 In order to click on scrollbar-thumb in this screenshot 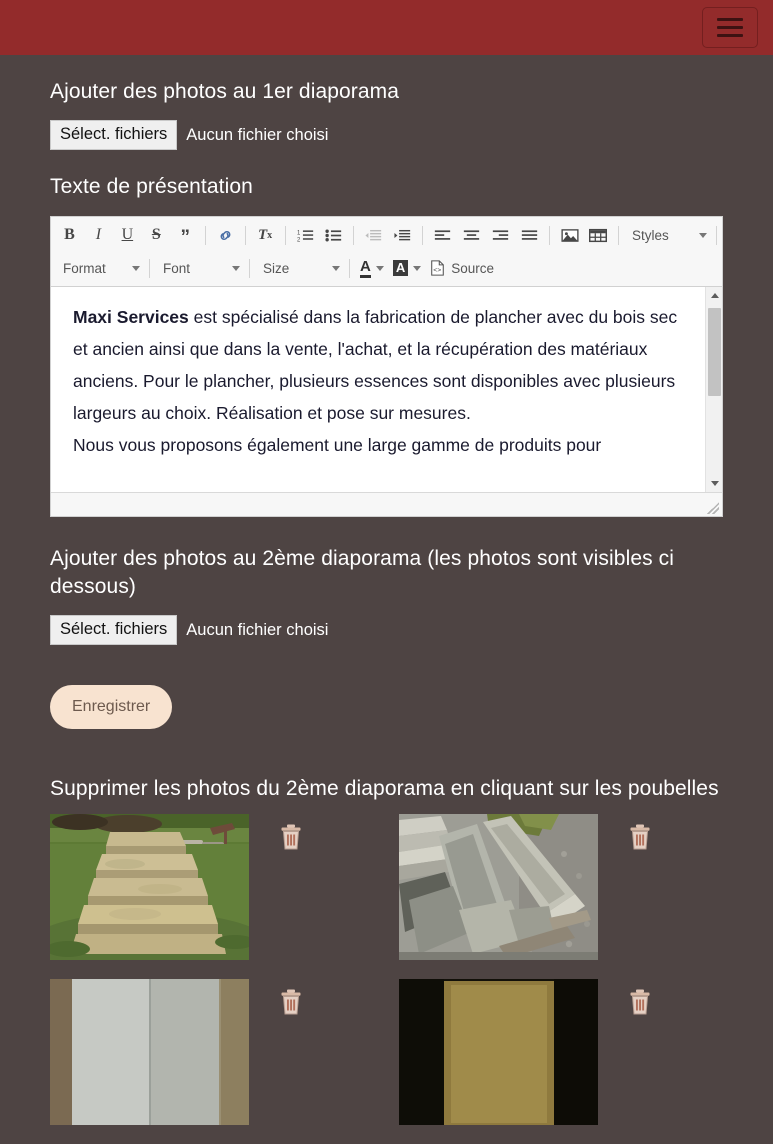, I will do `click(714, 351)`.